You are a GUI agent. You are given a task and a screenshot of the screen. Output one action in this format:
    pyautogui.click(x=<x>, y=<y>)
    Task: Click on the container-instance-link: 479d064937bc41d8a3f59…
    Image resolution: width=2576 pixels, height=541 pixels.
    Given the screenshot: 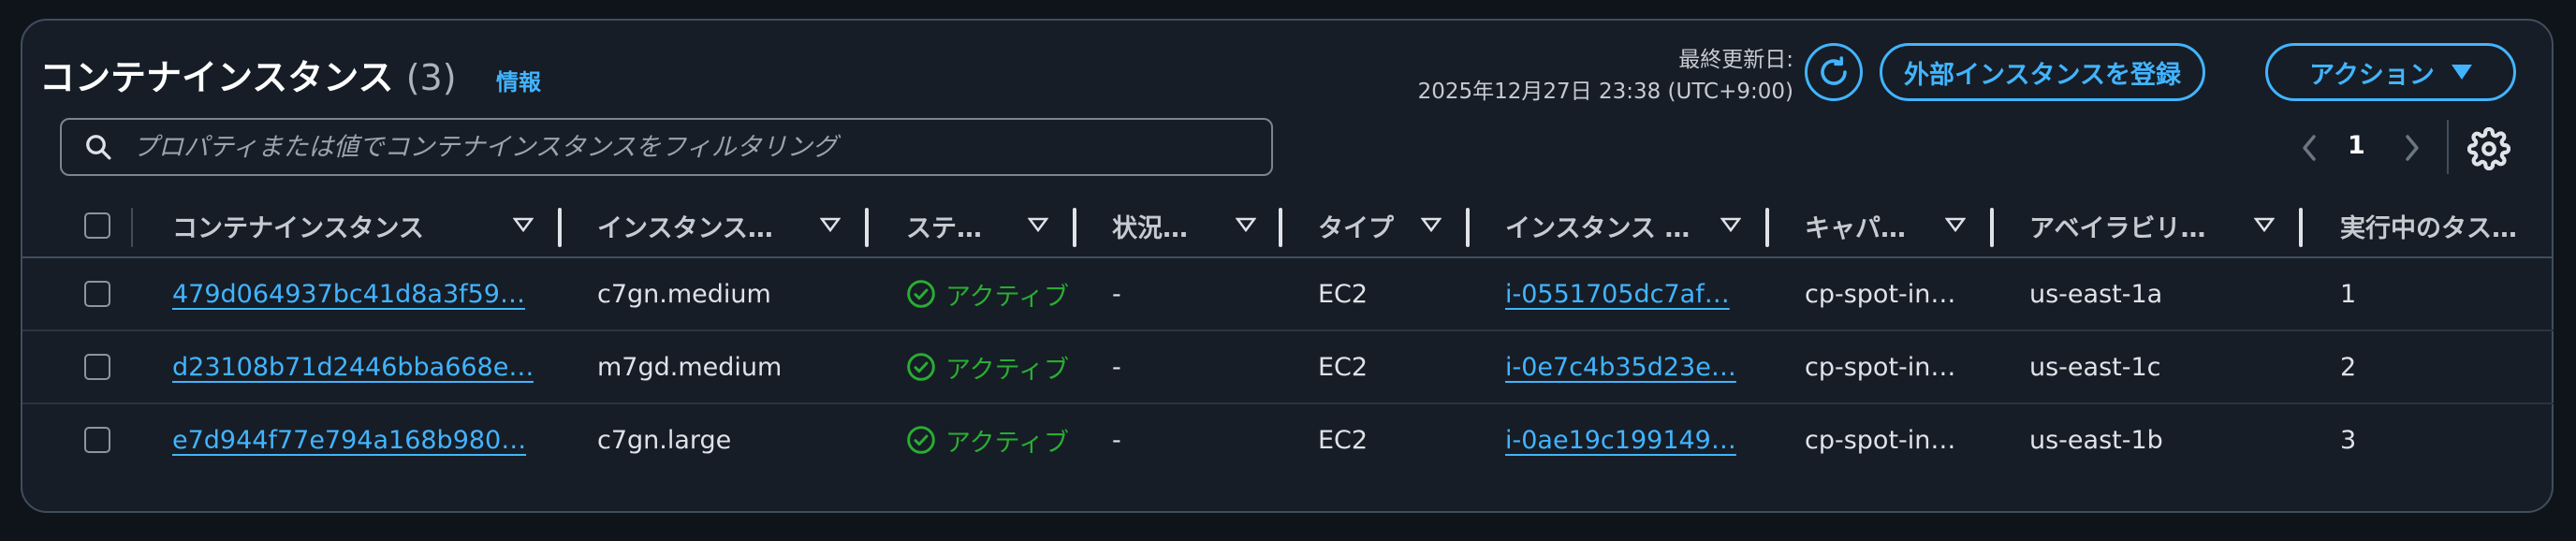 What is the action you would take?
    pyautogui.click(x=348, y=293)
    